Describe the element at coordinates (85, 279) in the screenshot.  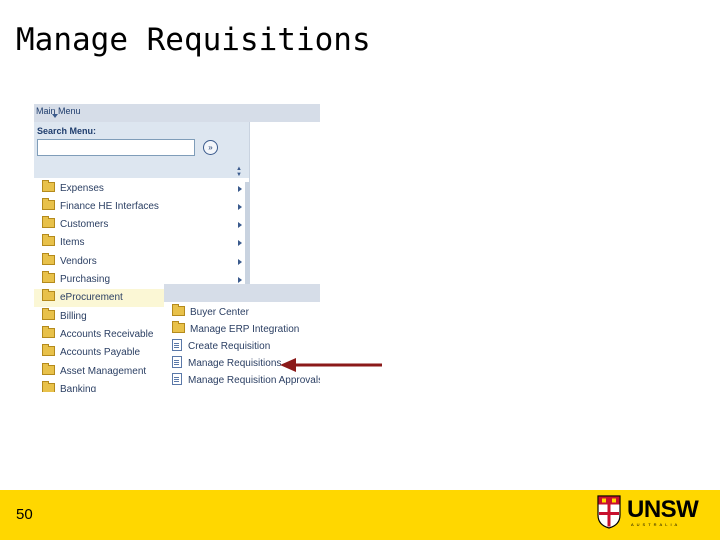
I see `menu-item-label: Purchasing` at that location.